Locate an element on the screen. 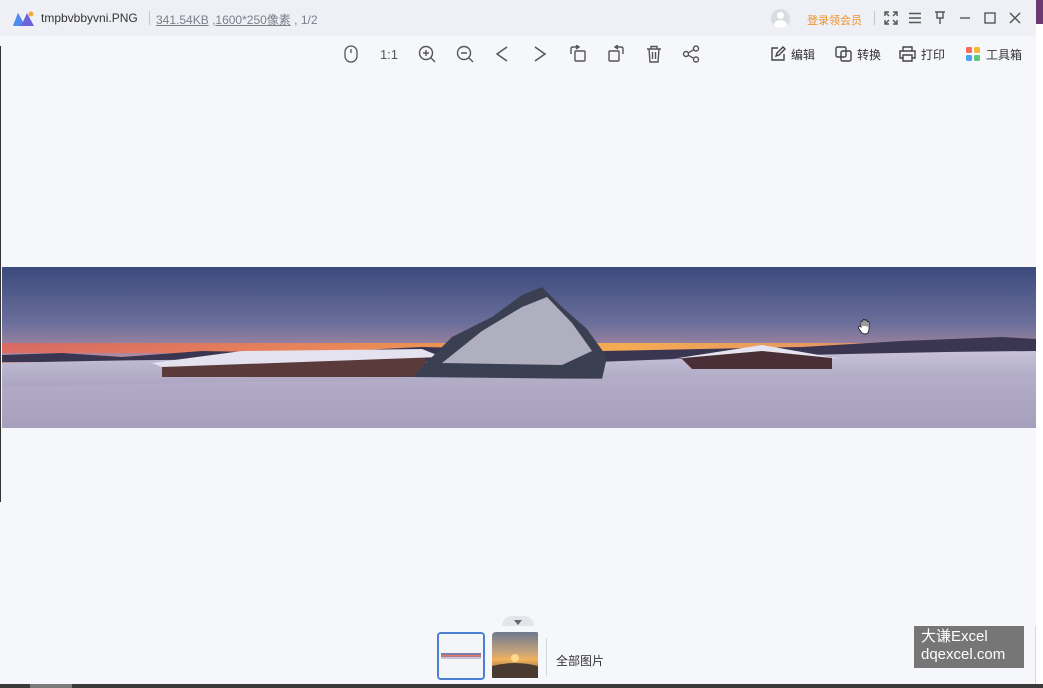 The height and width of the screenshot is (688, 1043). thumbnail-1-image is located at coordinates (461, 656).